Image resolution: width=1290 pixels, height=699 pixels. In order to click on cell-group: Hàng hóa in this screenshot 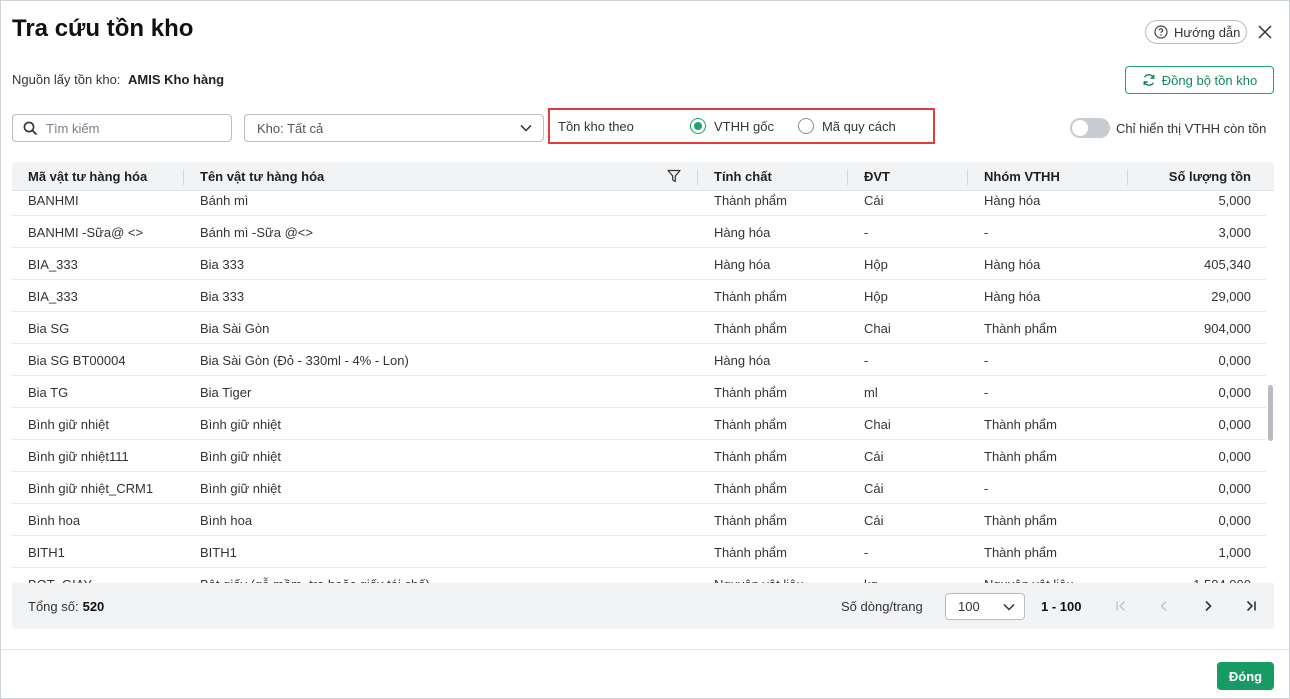, I will do `click(1012, 200)`.